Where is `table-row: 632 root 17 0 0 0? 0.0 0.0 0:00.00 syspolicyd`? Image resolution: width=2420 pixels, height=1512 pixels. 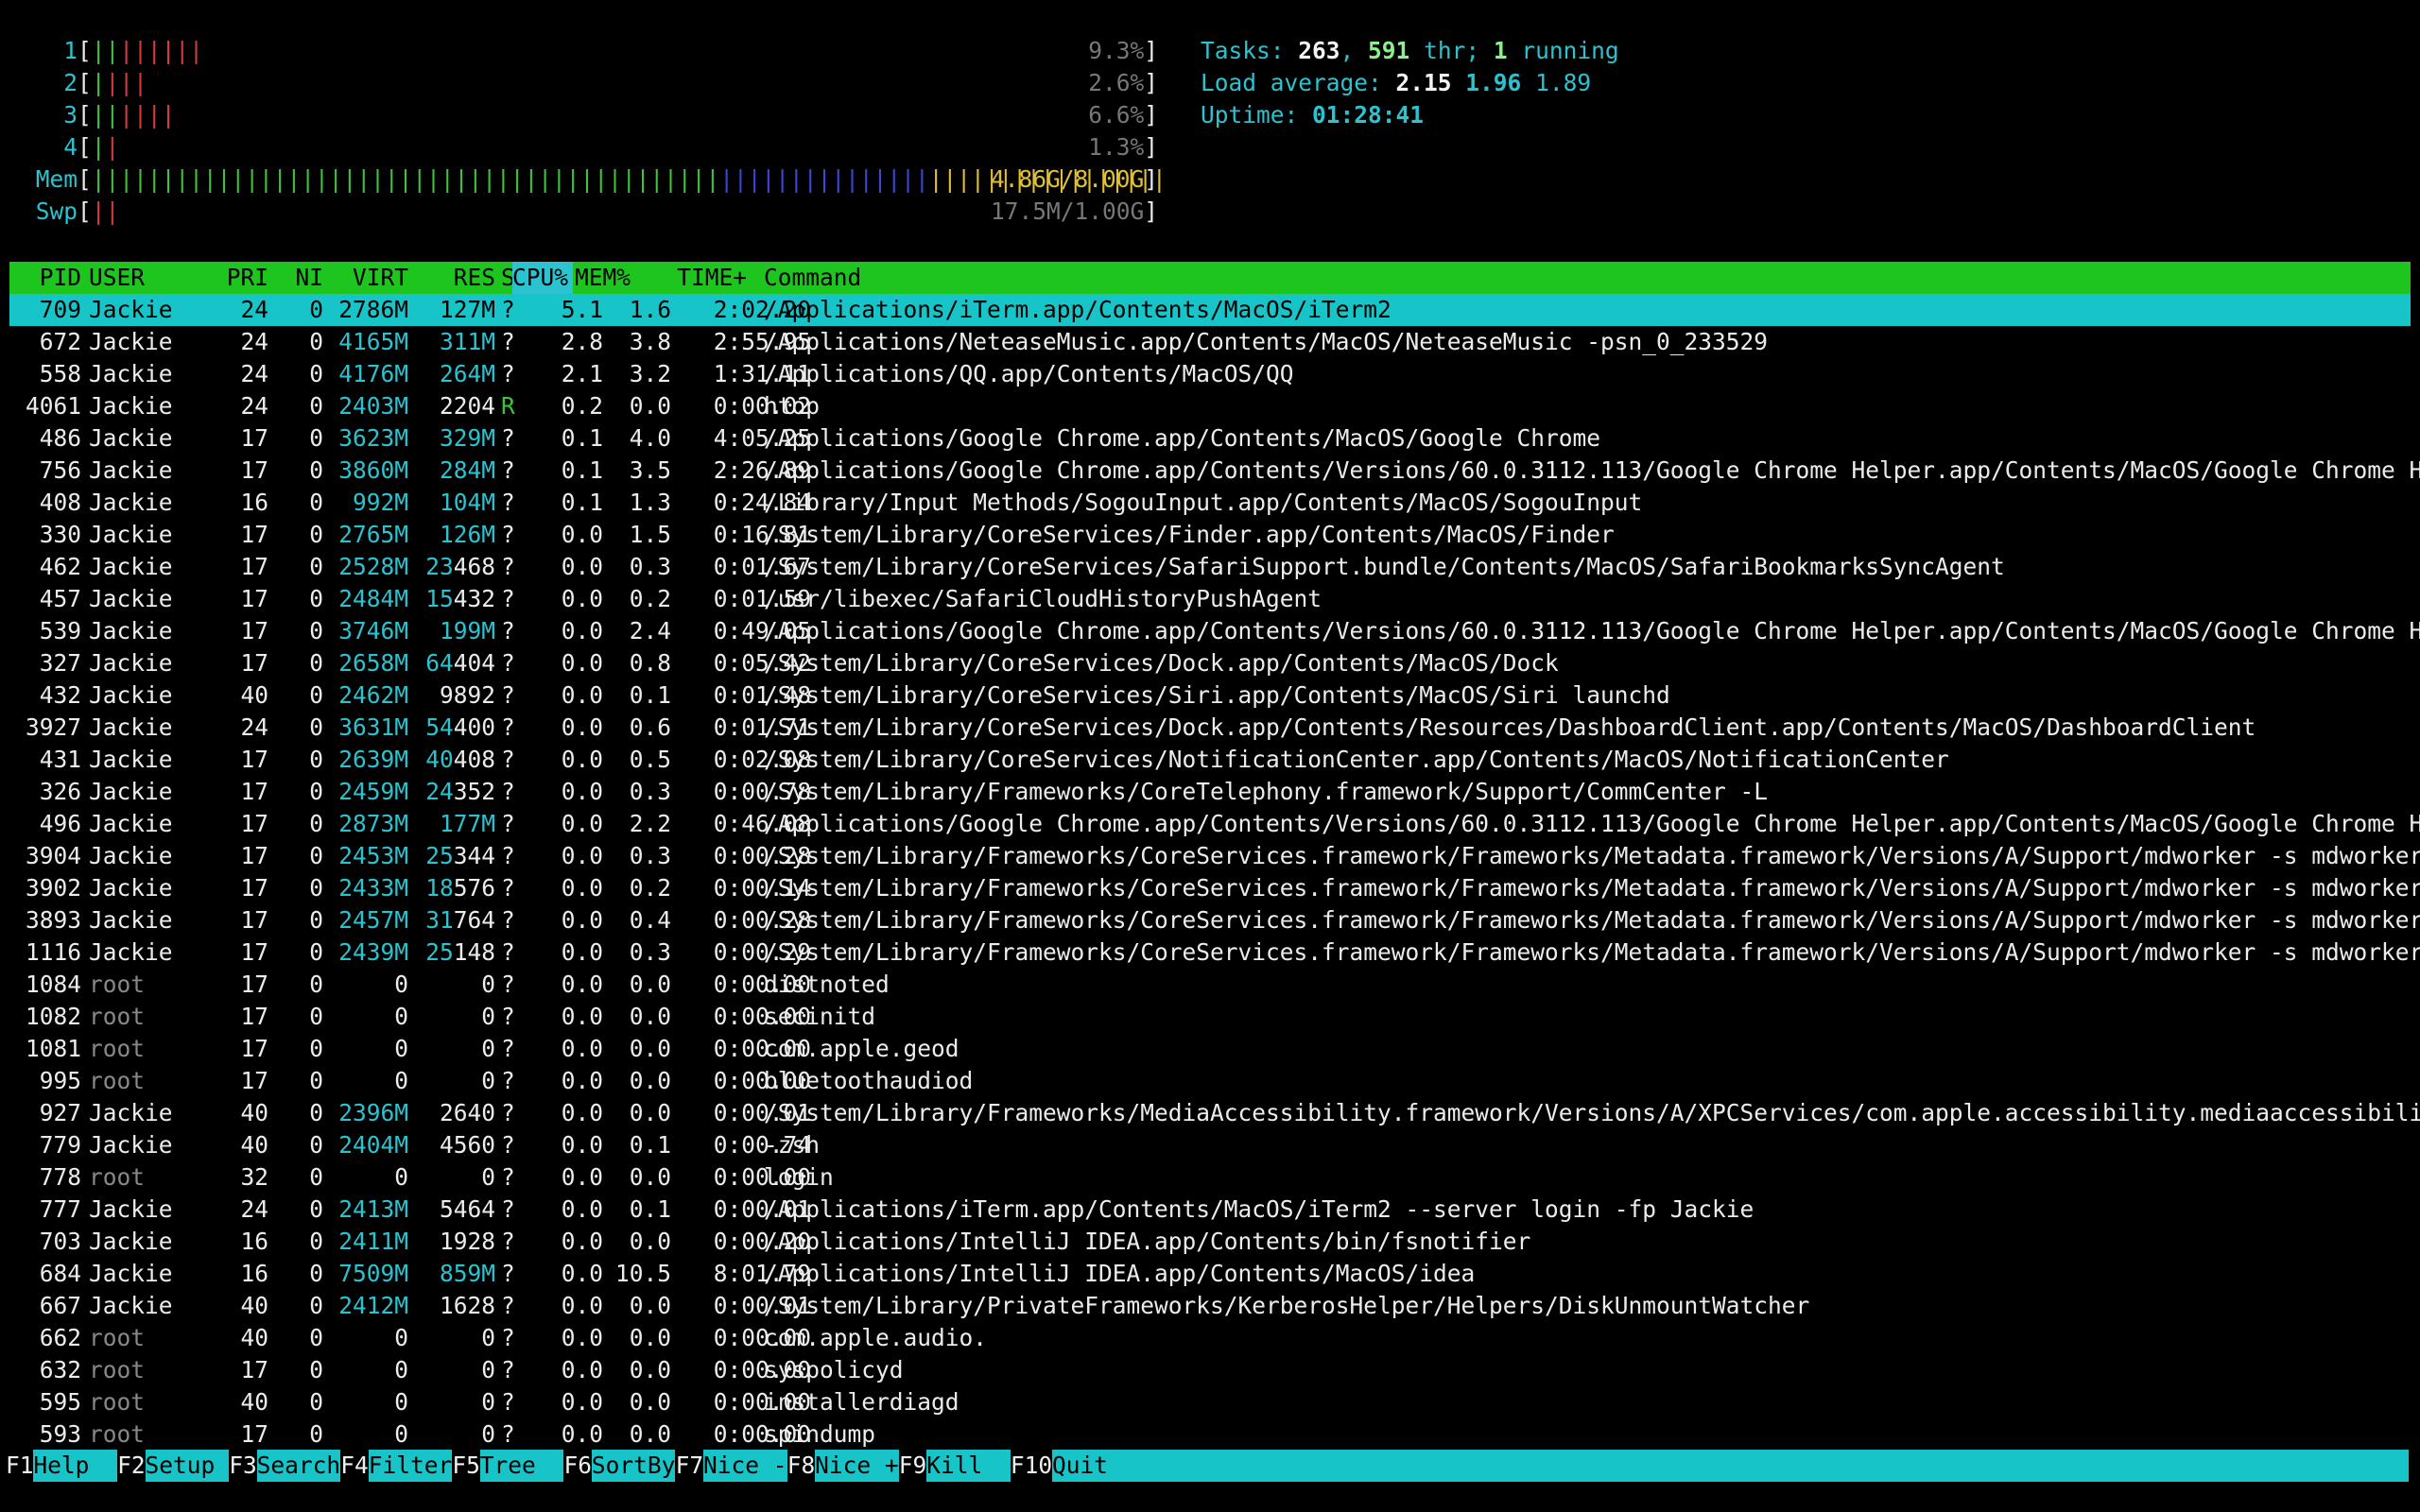
table-row: 632 root 17 0 0 0? 0.0 0.0 0:00.00 syspolicyd is located at coordinates (1210, 1370).